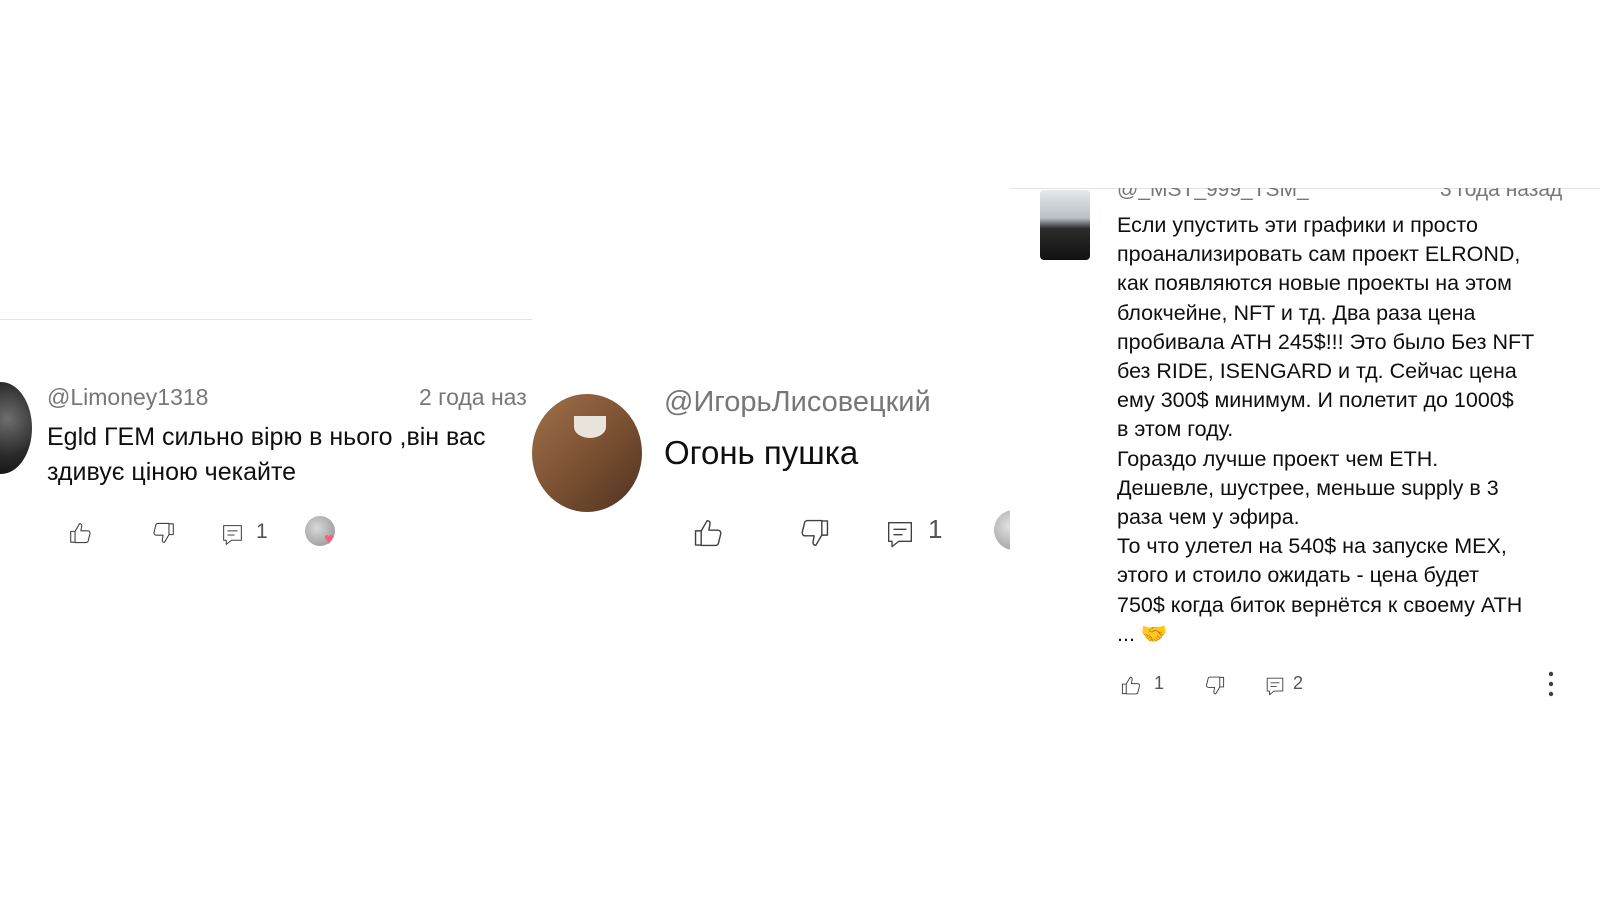 The height and width of the screenshot is (900, 1600). Describe the element at coordinates (761, 452) in the screenshot. I see `comment-text: Огонь пушка` at that location.